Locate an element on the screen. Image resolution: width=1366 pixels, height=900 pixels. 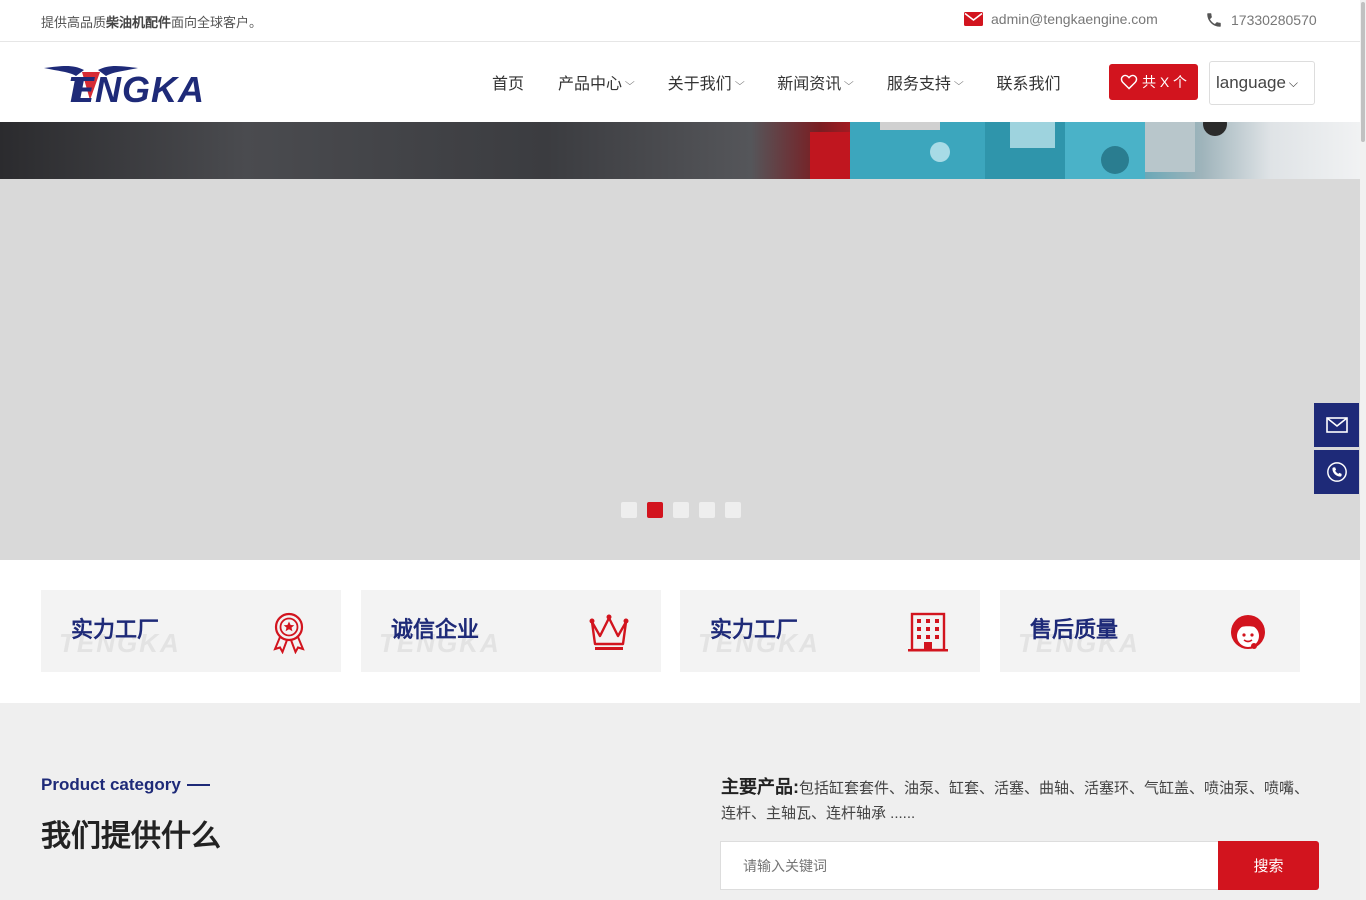
mail-icon is located at coordinates (973, 19).